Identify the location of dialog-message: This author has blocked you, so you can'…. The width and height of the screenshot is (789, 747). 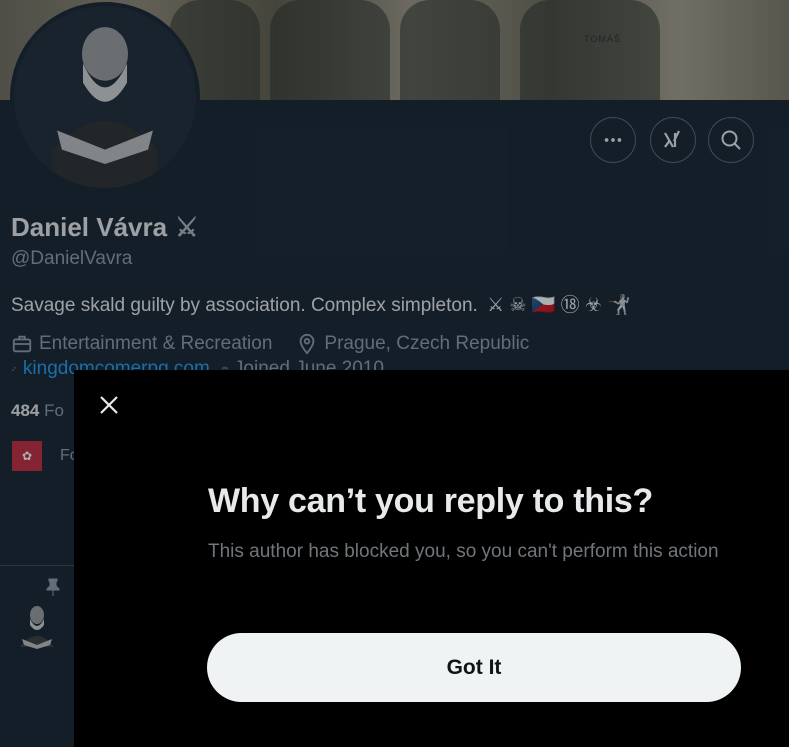
(463, 551).